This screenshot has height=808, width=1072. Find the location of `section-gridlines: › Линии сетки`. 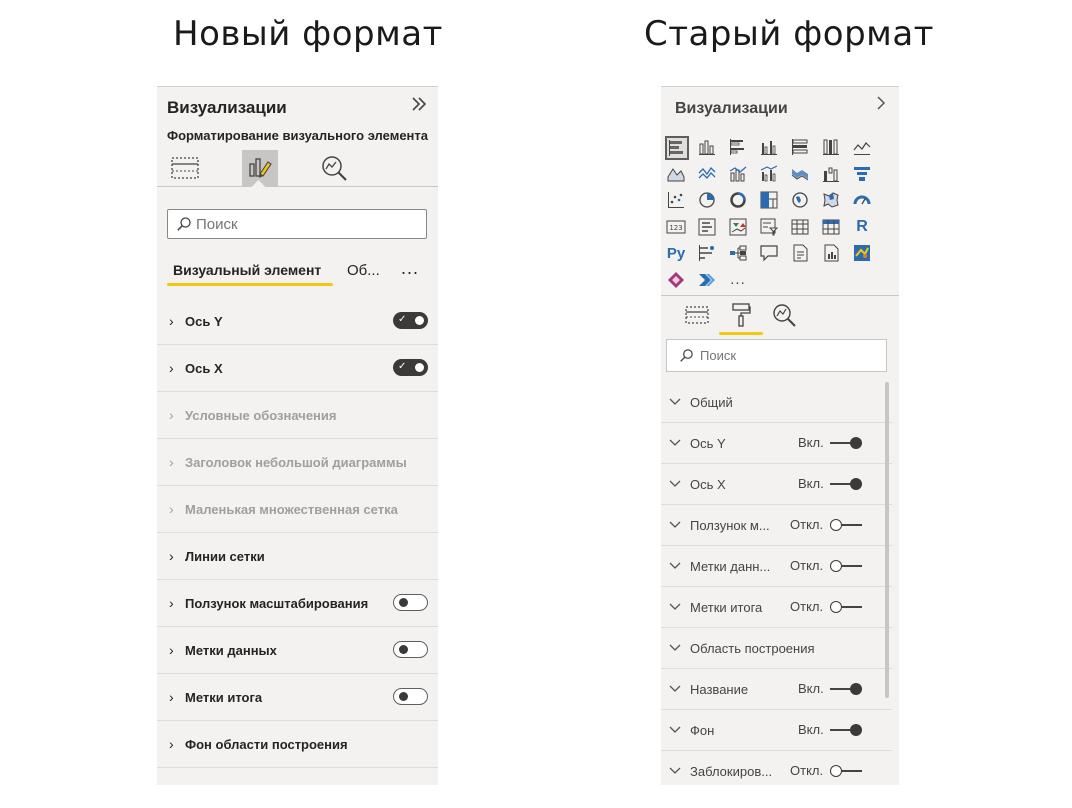

section-gridlines: › Линии сетки is located at coordinates (297, 556).